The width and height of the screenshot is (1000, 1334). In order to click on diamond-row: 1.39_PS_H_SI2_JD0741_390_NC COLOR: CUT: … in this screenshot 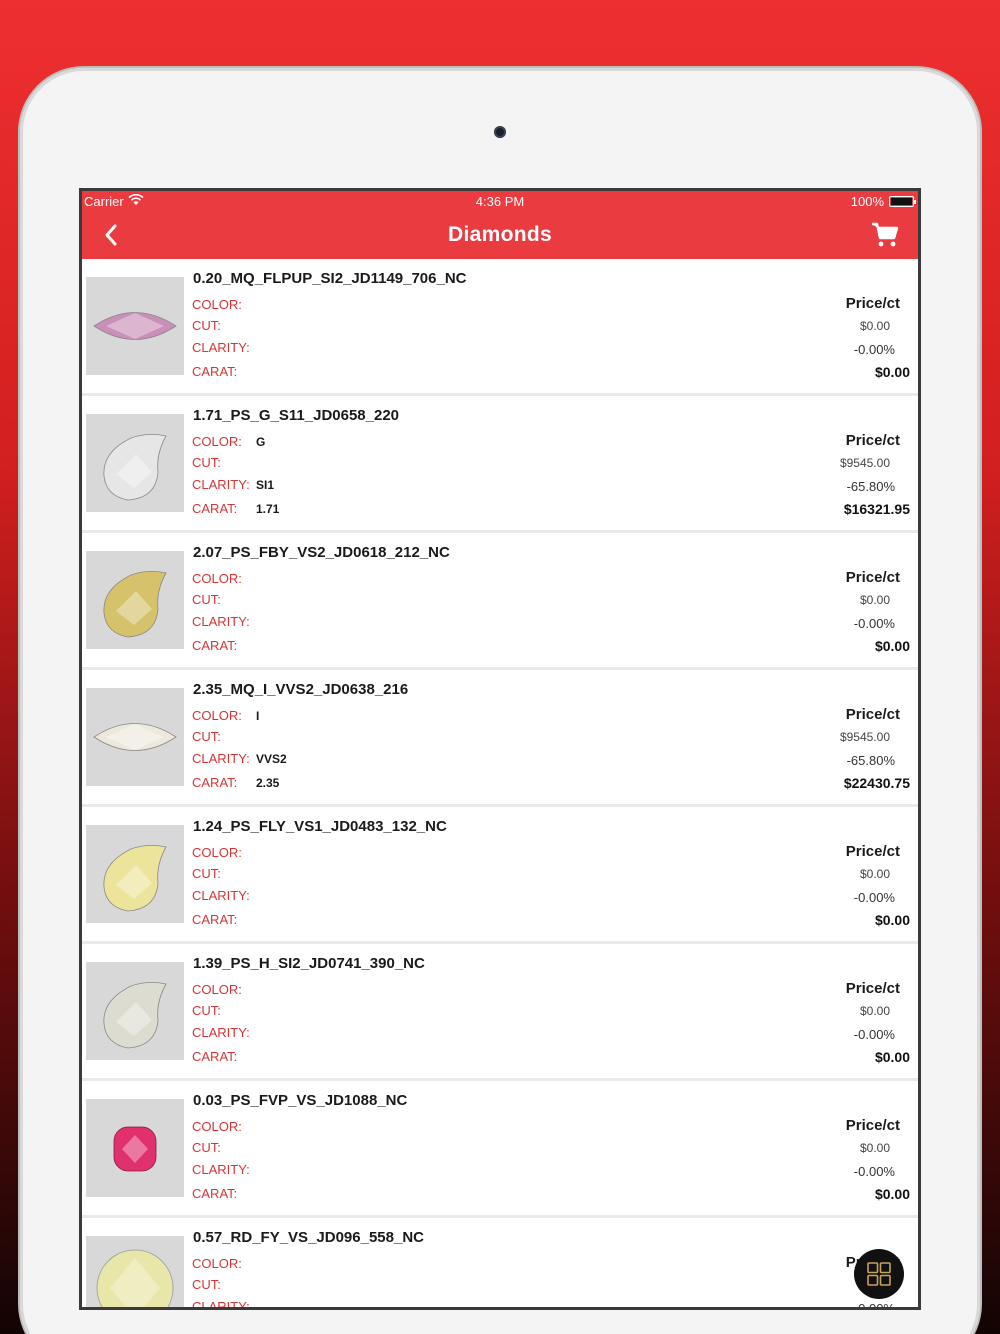, I will do `click(500, 1012)`.